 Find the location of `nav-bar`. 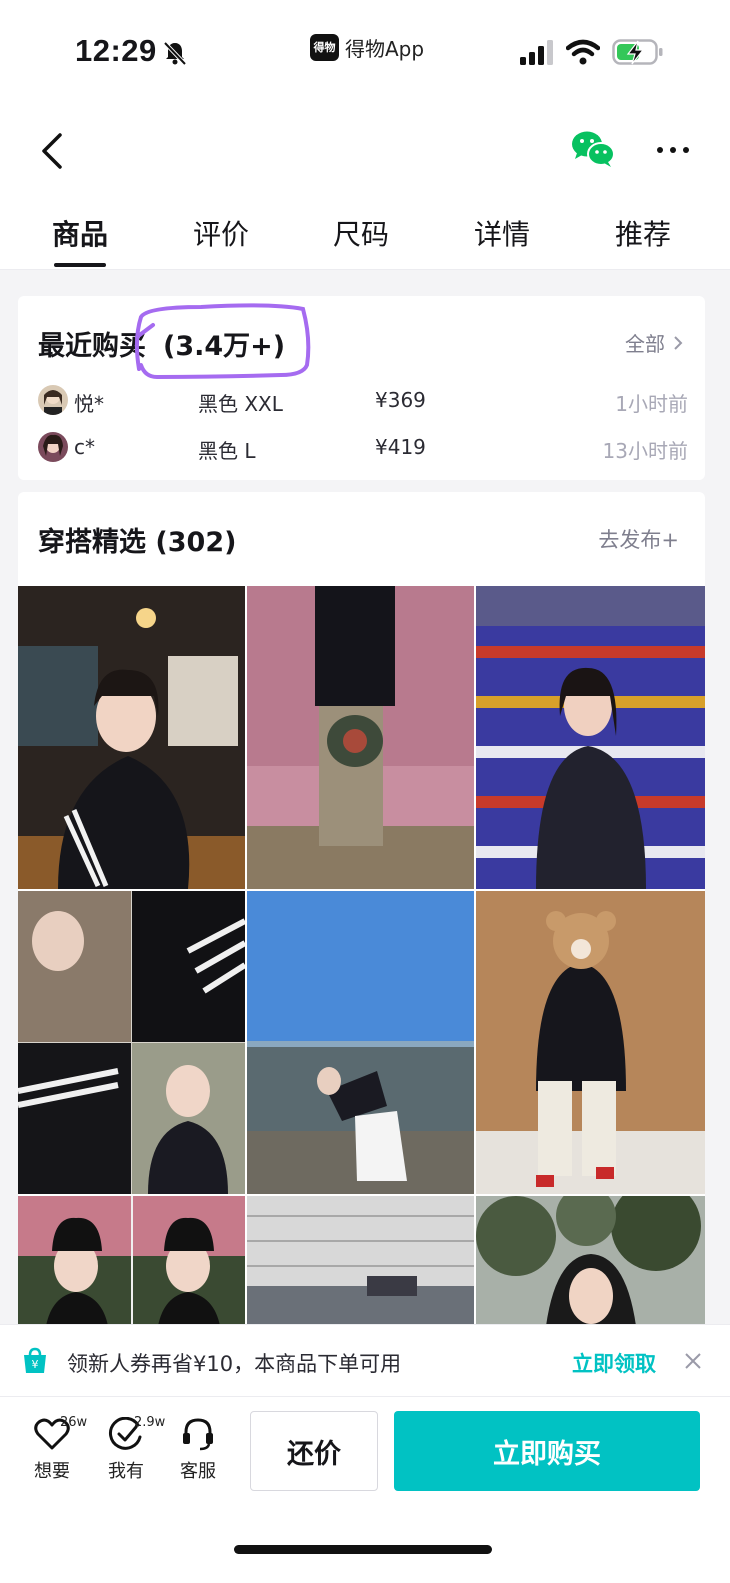

nav-bar is located at coordinates (365, 150).